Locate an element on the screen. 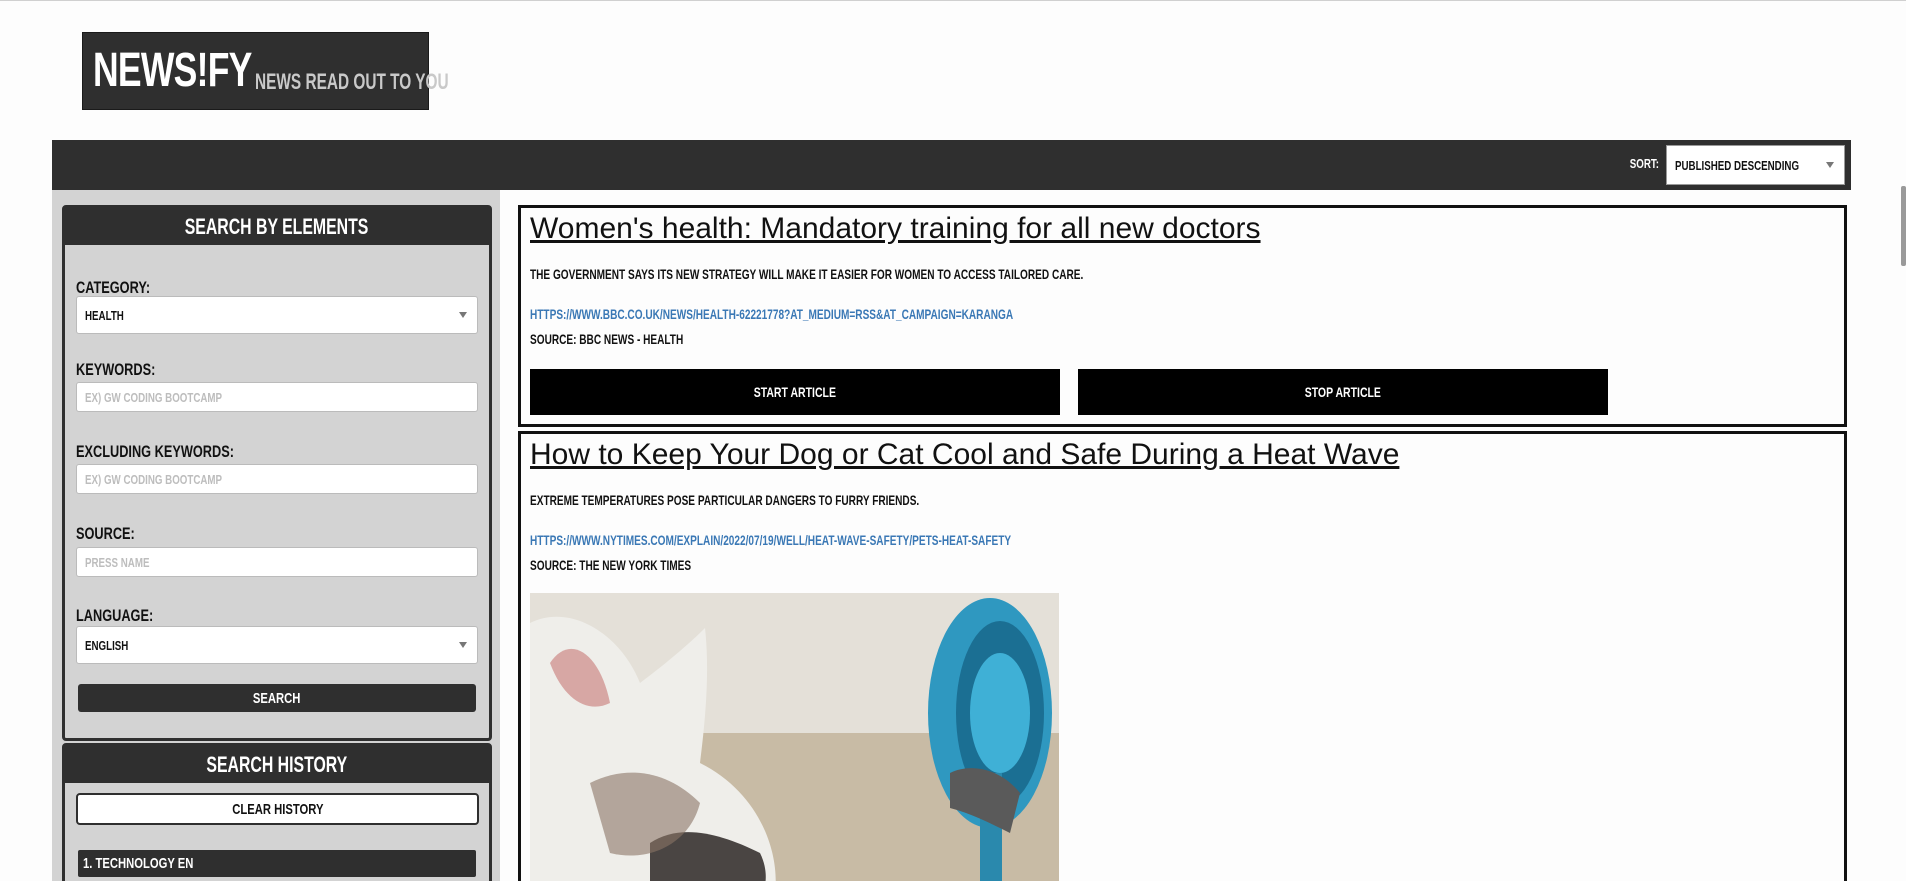 The image size is (1906, 881). article-source: SOURCE: BBC NEWS - HEALTH is located at coordinates (607, 339).